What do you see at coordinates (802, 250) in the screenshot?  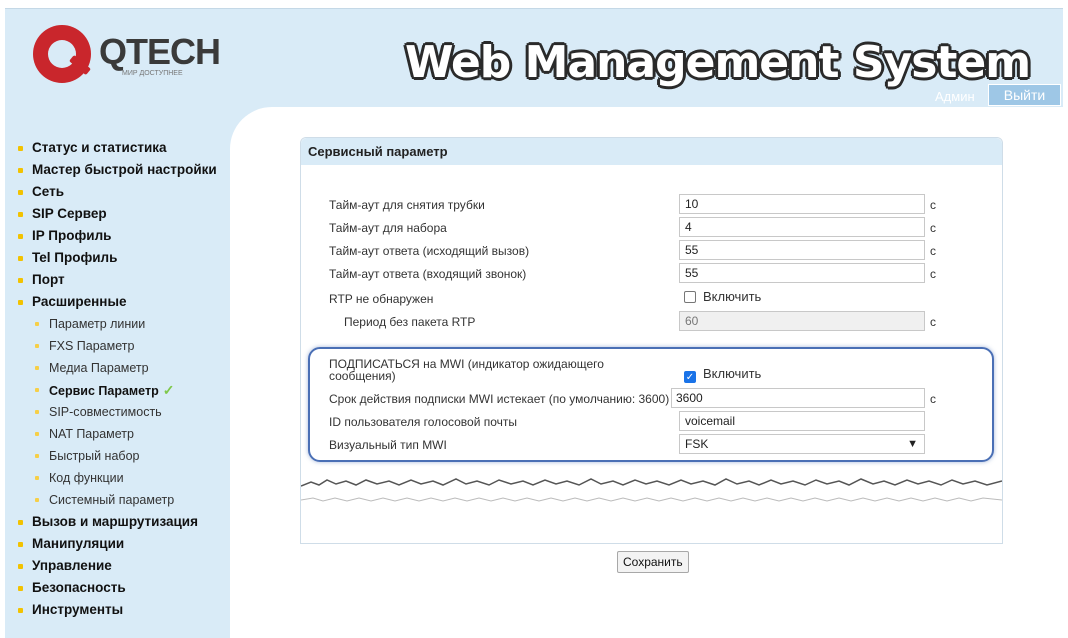 I see `answer-out-timeout-input` at bounding box center [802, 250].